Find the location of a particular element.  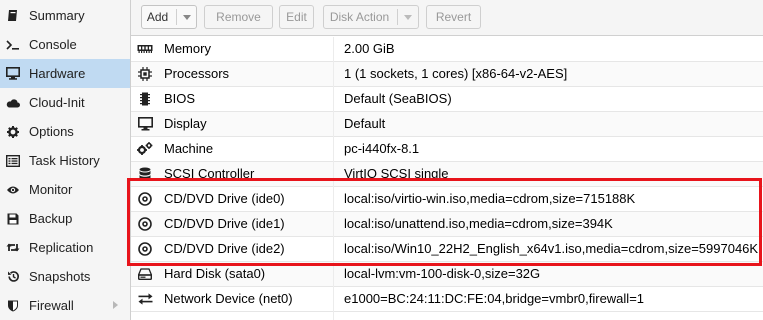

hardware-value: Default (SeaBIOS) is located at coordinates (398, 98).